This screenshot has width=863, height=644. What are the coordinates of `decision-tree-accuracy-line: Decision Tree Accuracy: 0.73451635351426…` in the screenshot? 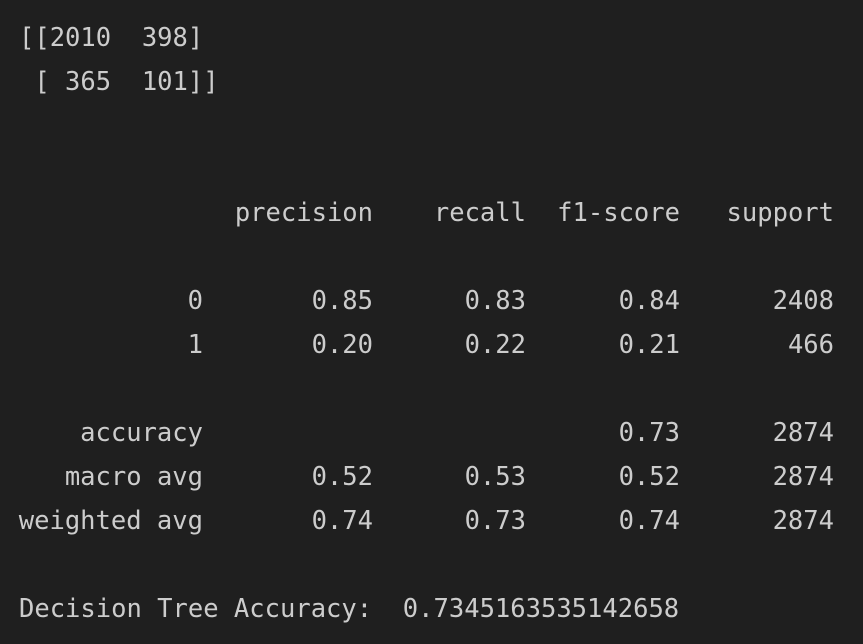 It's located at (349, 609).